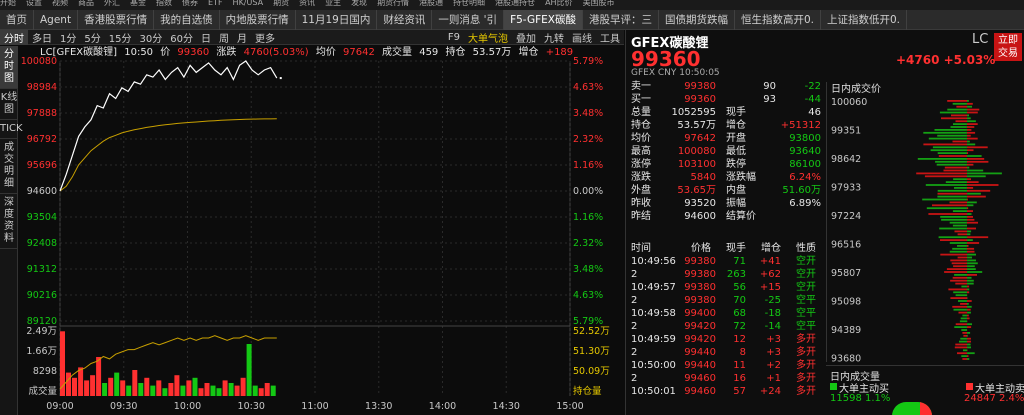 This screenshot has width=1024, height=415. Describe the element at coordinates (1011, 398) in the screenshot. I see `active-sell-pct: 2.4%` at that location.